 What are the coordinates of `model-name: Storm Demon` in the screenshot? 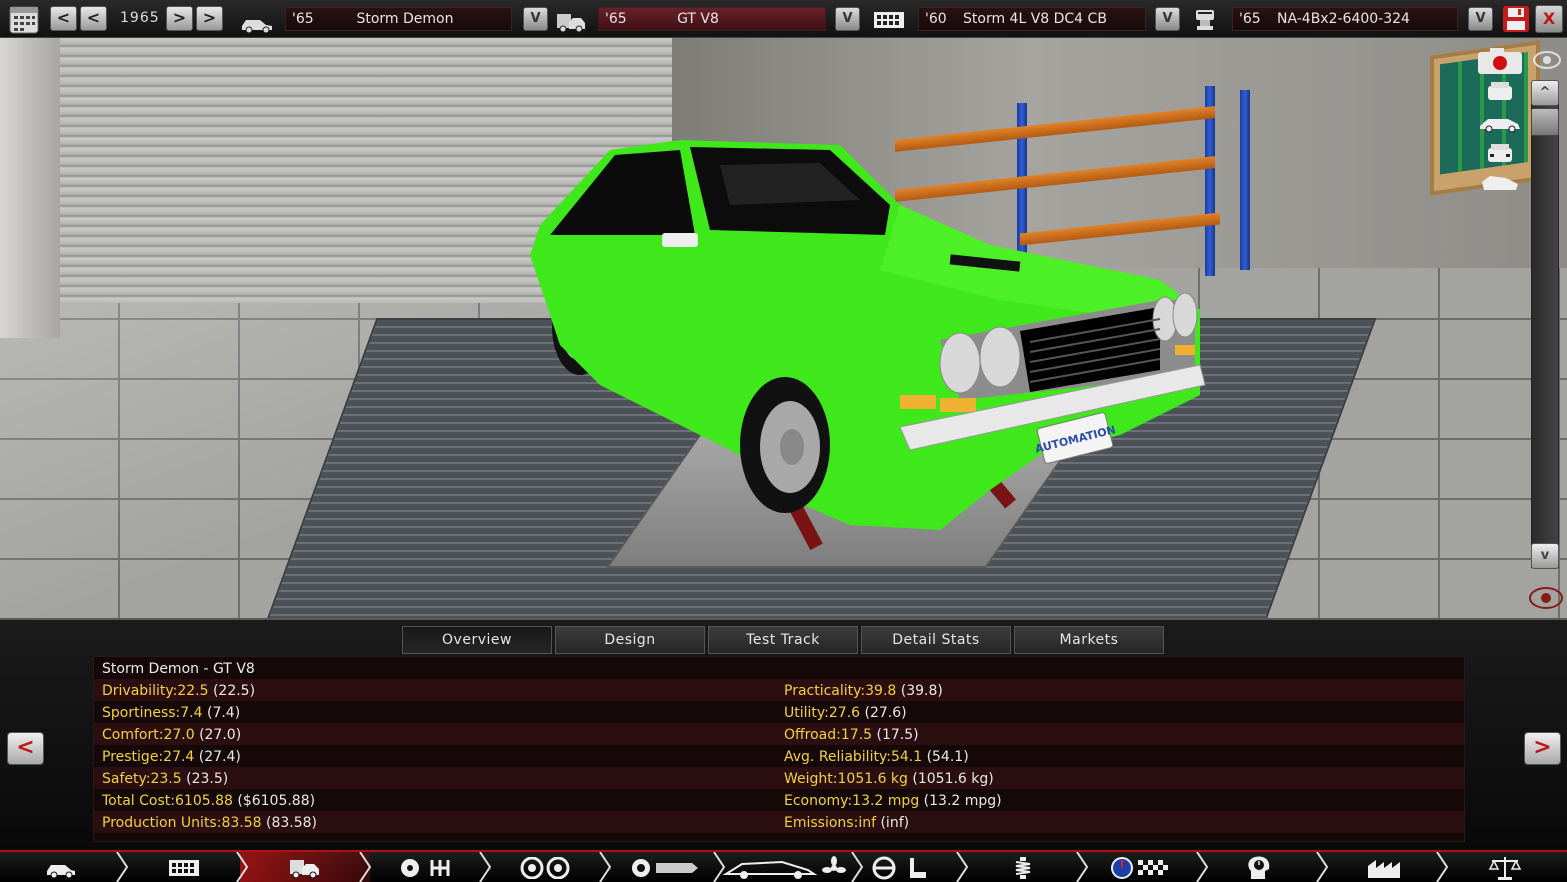 It's located at (405, 19).